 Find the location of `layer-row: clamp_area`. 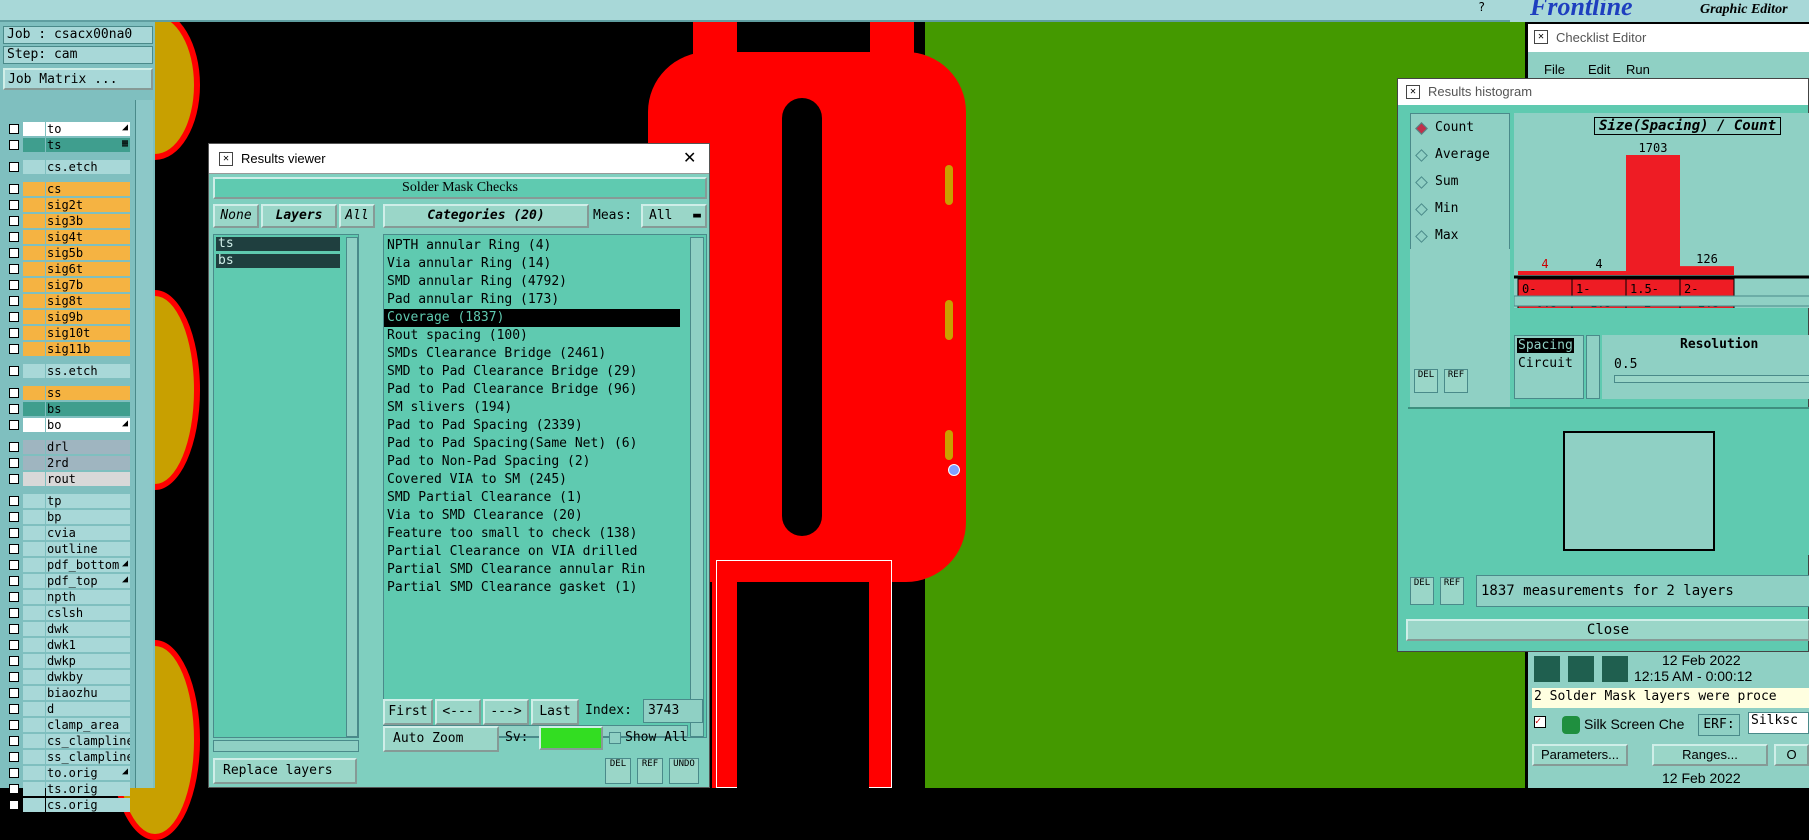

layer-row: clamp_area is located at coordinates (68, 725).